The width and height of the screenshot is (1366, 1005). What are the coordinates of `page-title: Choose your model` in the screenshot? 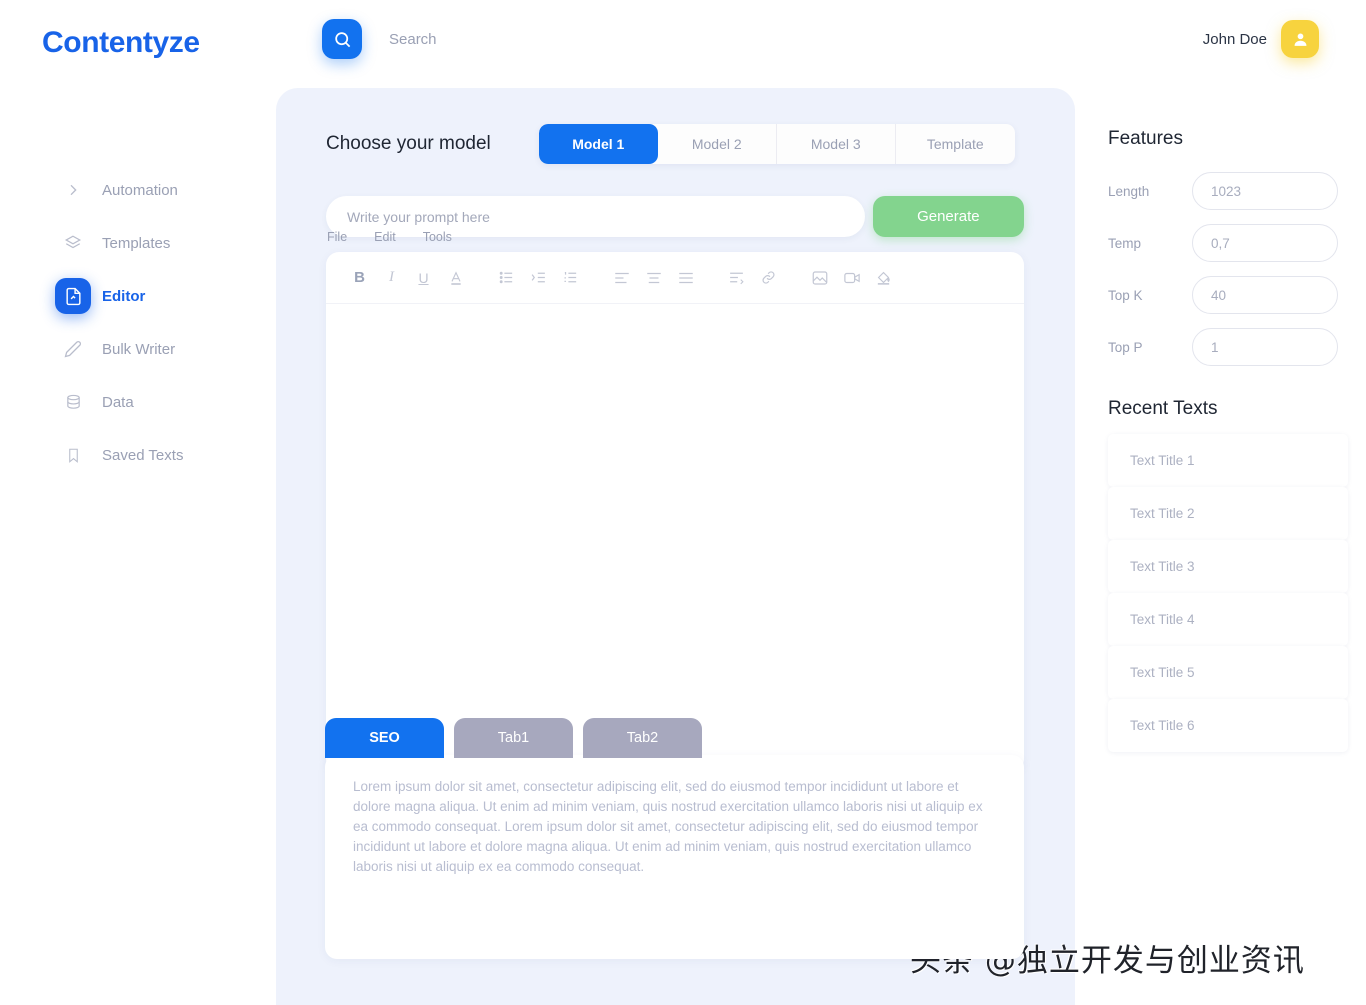 It's located at (408, 143).